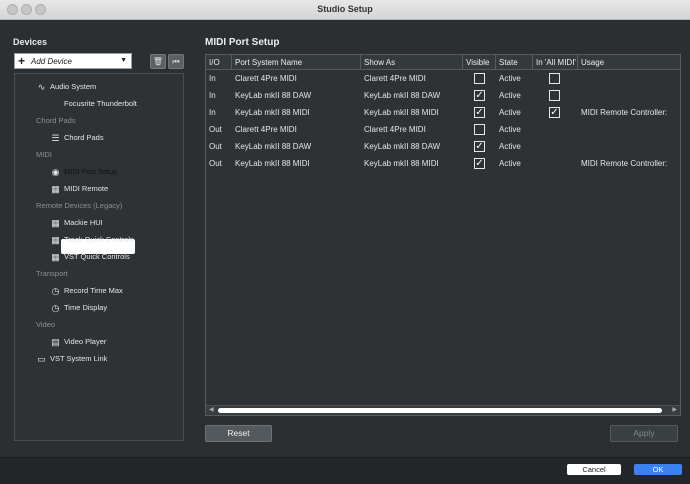 This screenshot has height=484, width=690. I want to click on scroll-left-icon: ◀, so click(211, 410).